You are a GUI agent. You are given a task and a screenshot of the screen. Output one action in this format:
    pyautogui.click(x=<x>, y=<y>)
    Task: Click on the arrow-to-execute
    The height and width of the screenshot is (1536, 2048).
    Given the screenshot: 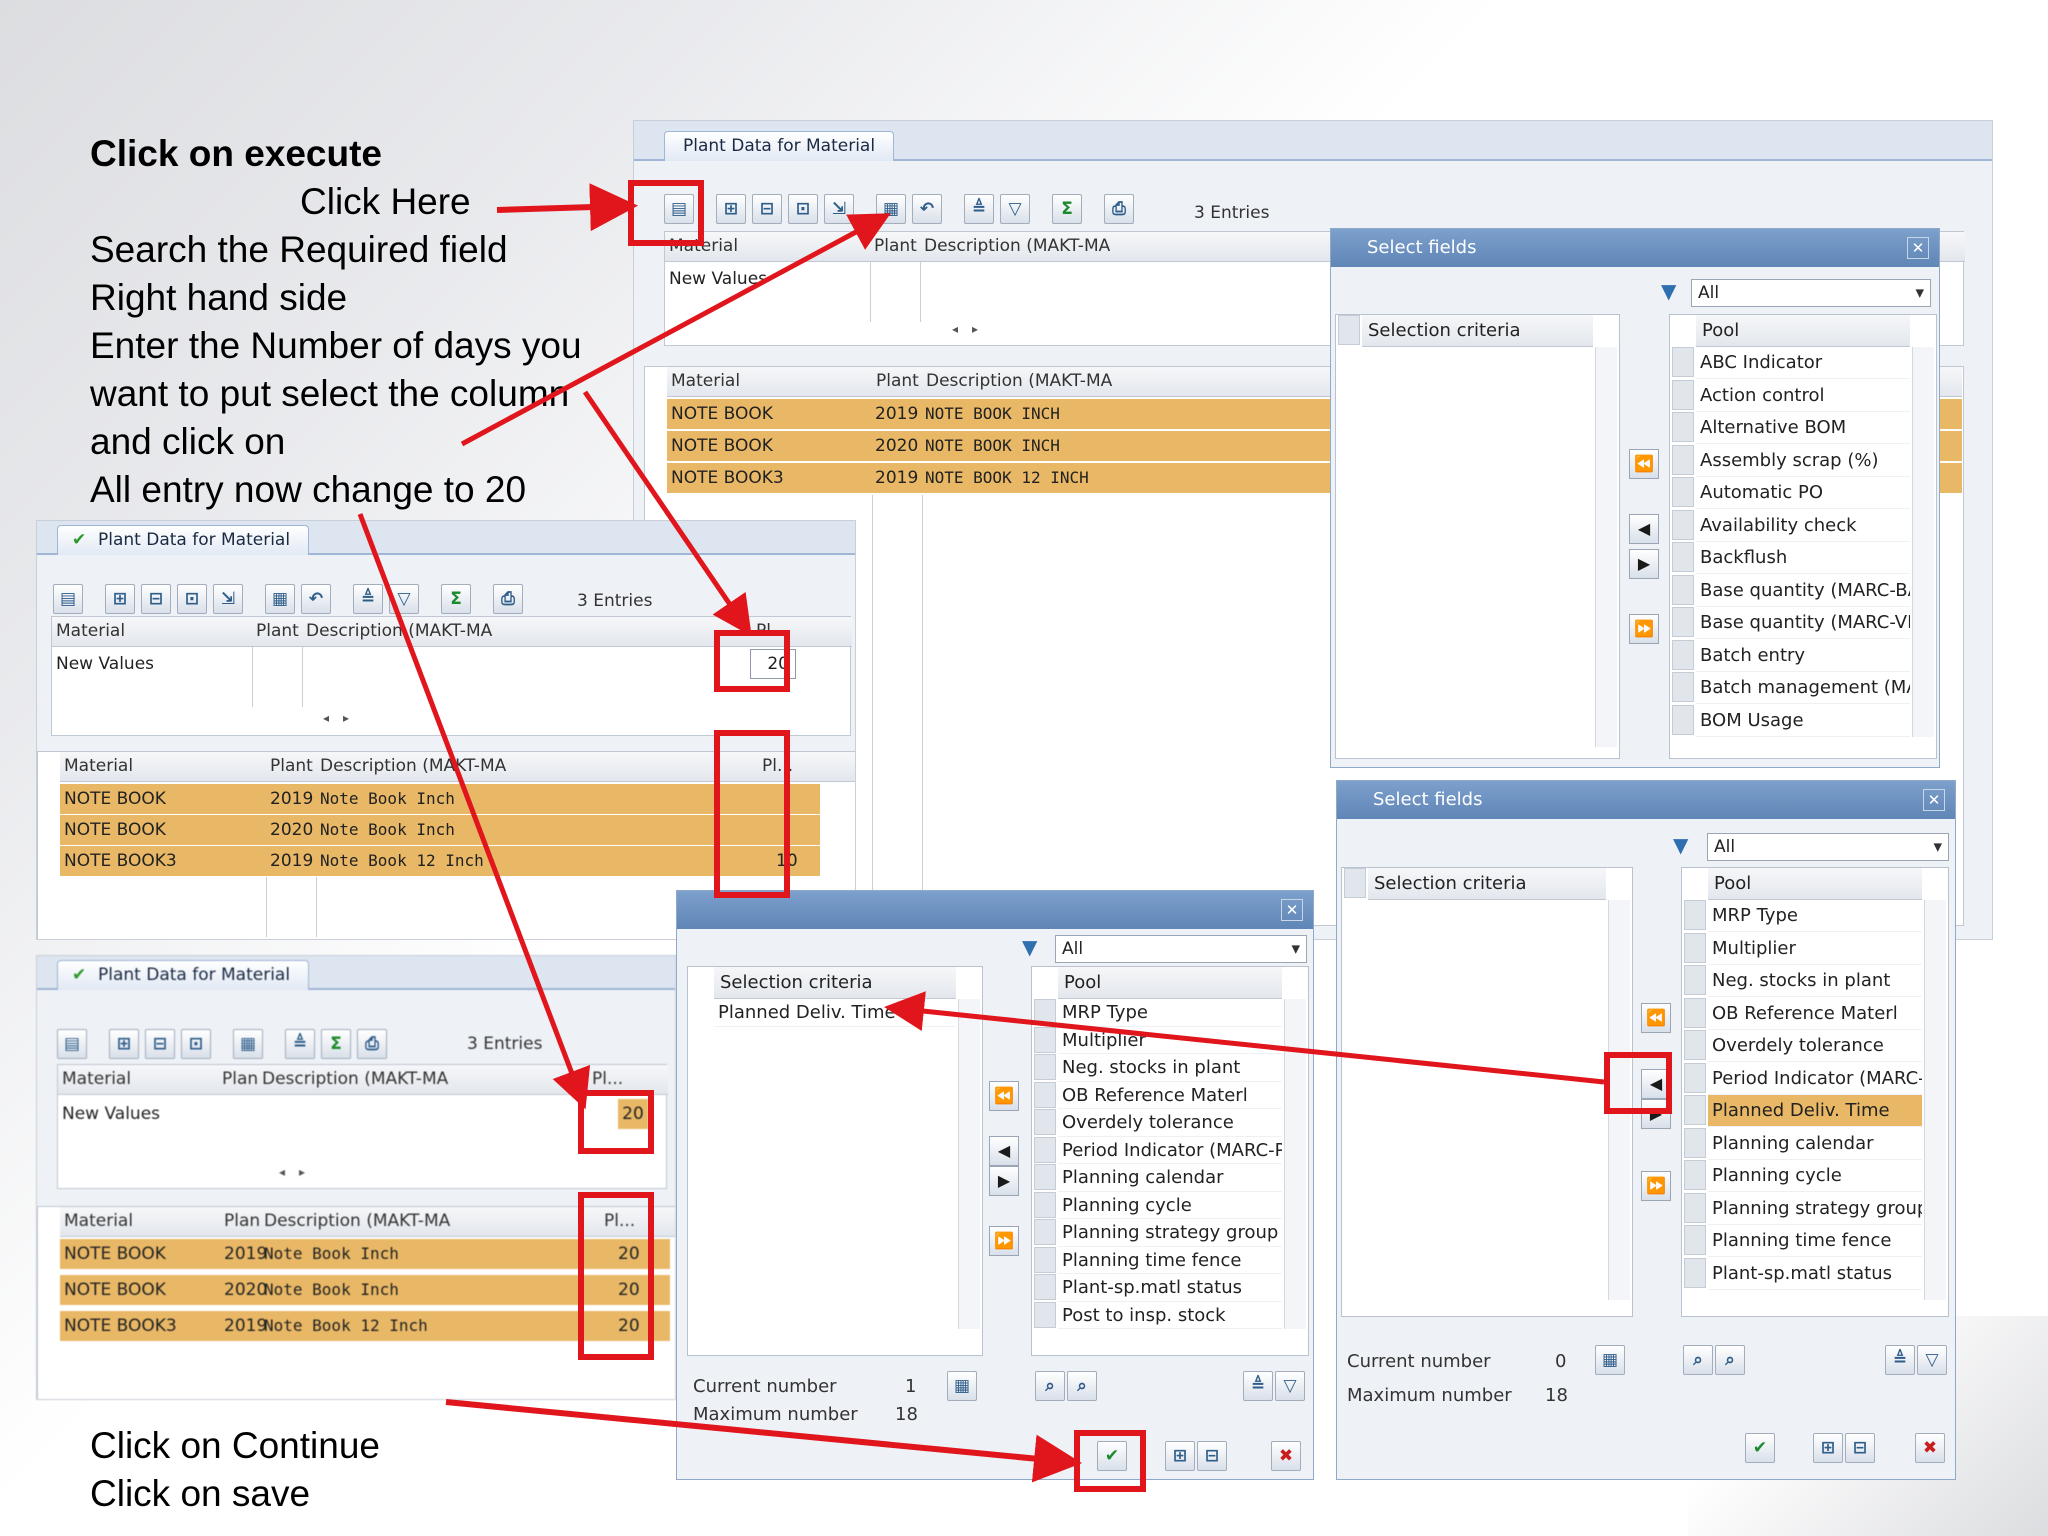 What is the action you would take?
    pyautogui.click(x=567, y=207)
    